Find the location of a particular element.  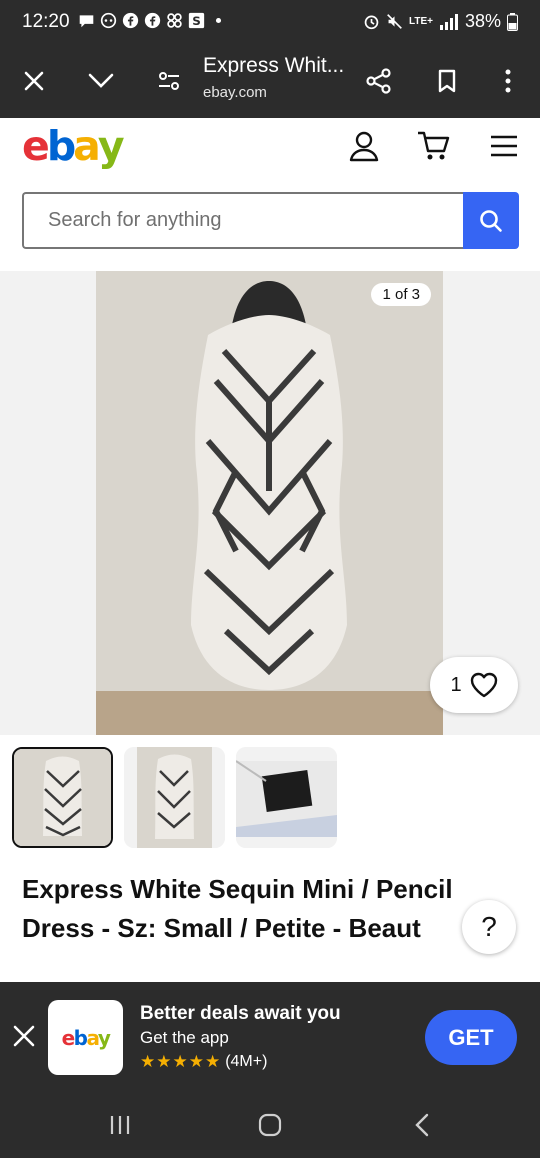

status-bar: 12:20 S LTE+ 38% is located at coordinates (270, 22).